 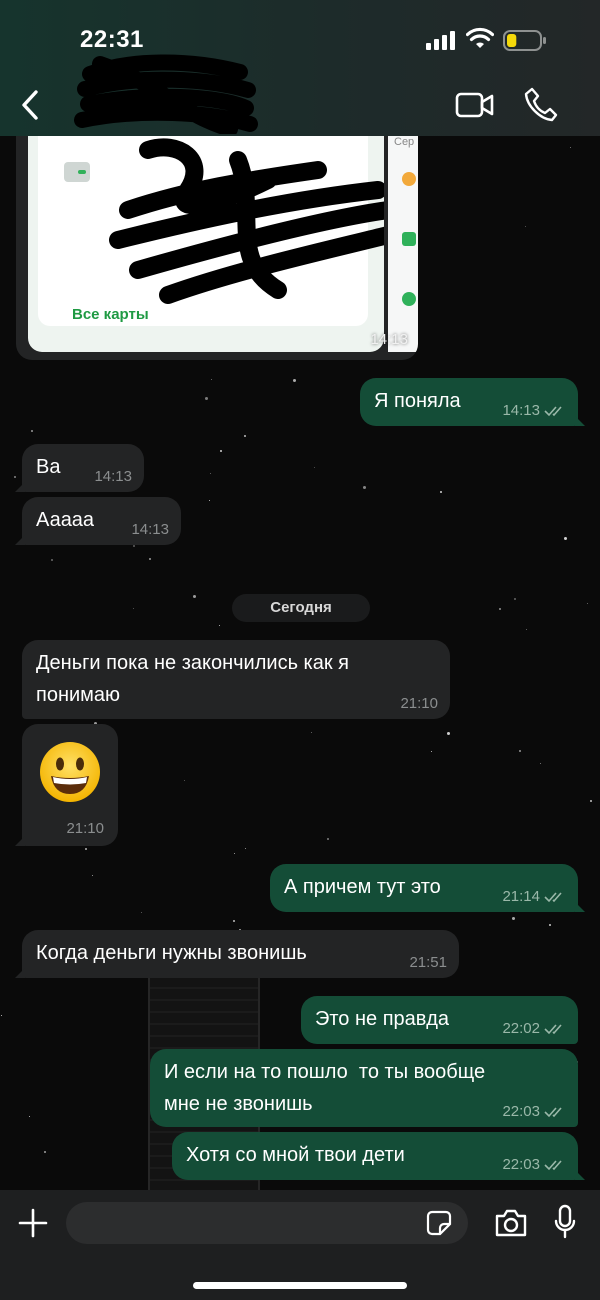 I want to click on redacted-scribble, so click(x=246, y=221).